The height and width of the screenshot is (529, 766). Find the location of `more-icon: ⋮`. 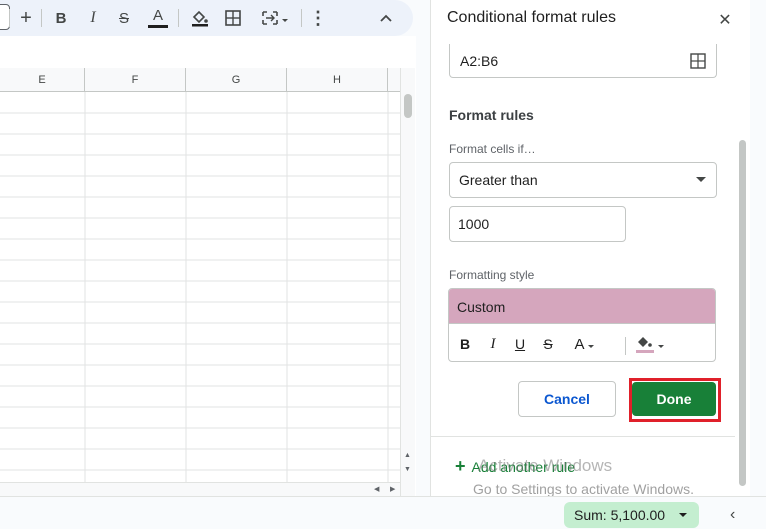

more-icon: ⋮ is located at coordinates (318, 18).